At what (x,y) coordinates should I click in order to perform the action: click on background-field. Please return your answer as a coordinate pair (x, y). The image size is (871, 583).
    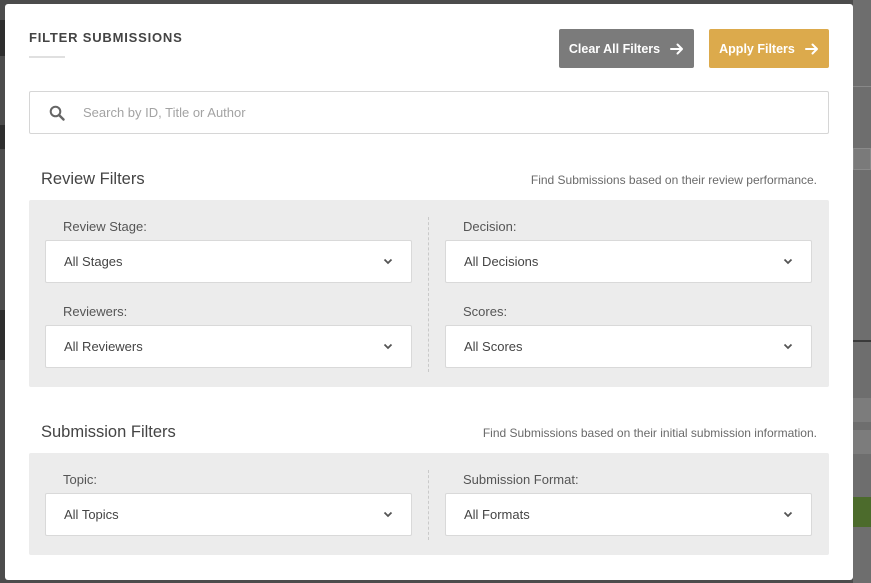
    Looking at the image, I should click on (862, 159).